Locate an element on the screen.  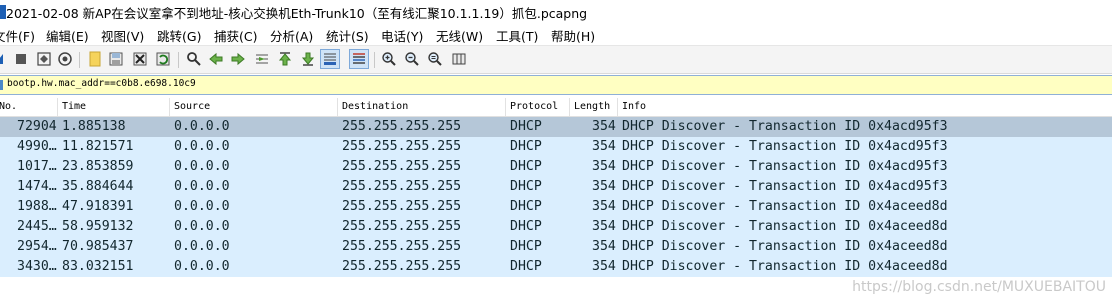
menu-go: 跳转(G) is located at coordinates (179, 35).